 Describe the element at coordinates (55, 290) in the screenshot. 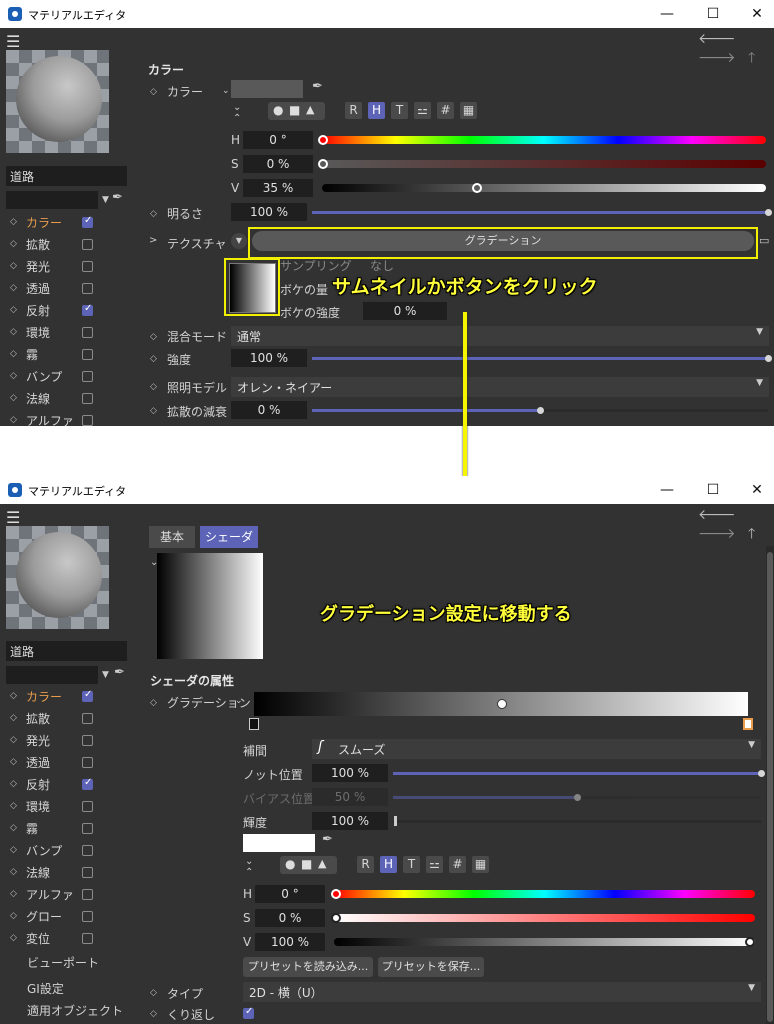

I see `sidebar-item-channel: ◇ 透過` at that location.